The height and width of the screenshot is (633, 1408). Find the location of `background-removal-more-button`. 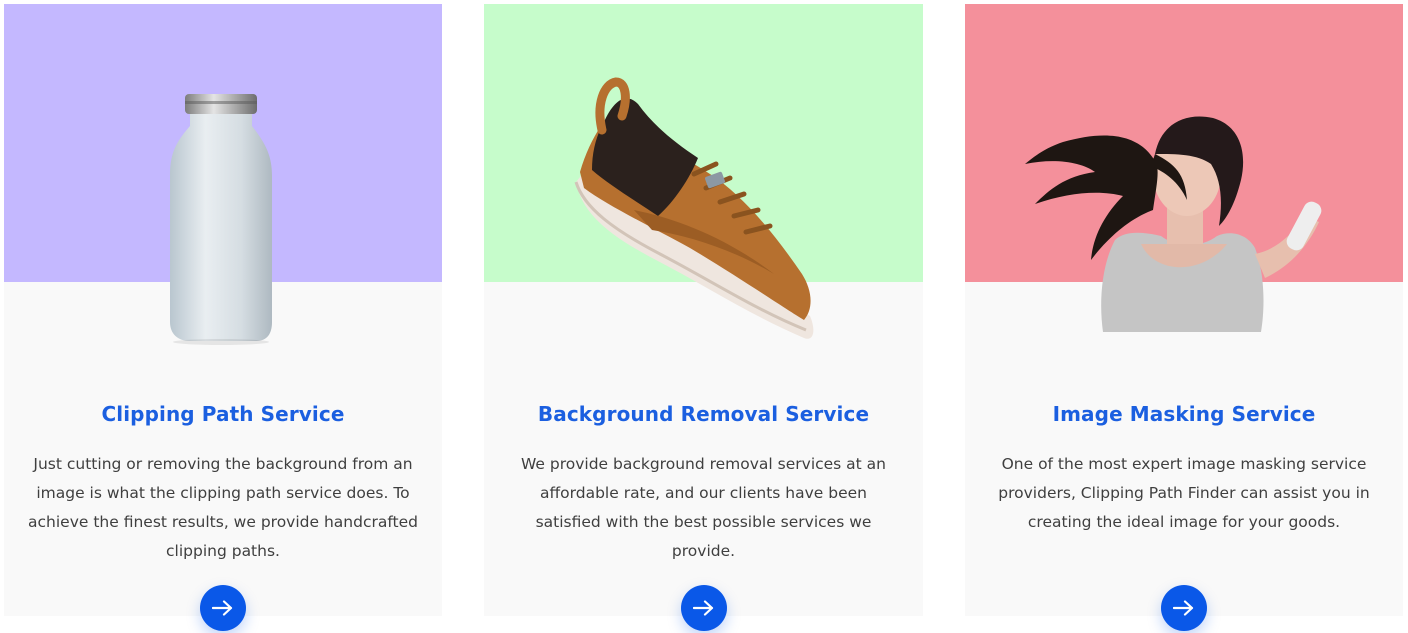

background-removal-more-button is located at coordinates (703, 608).